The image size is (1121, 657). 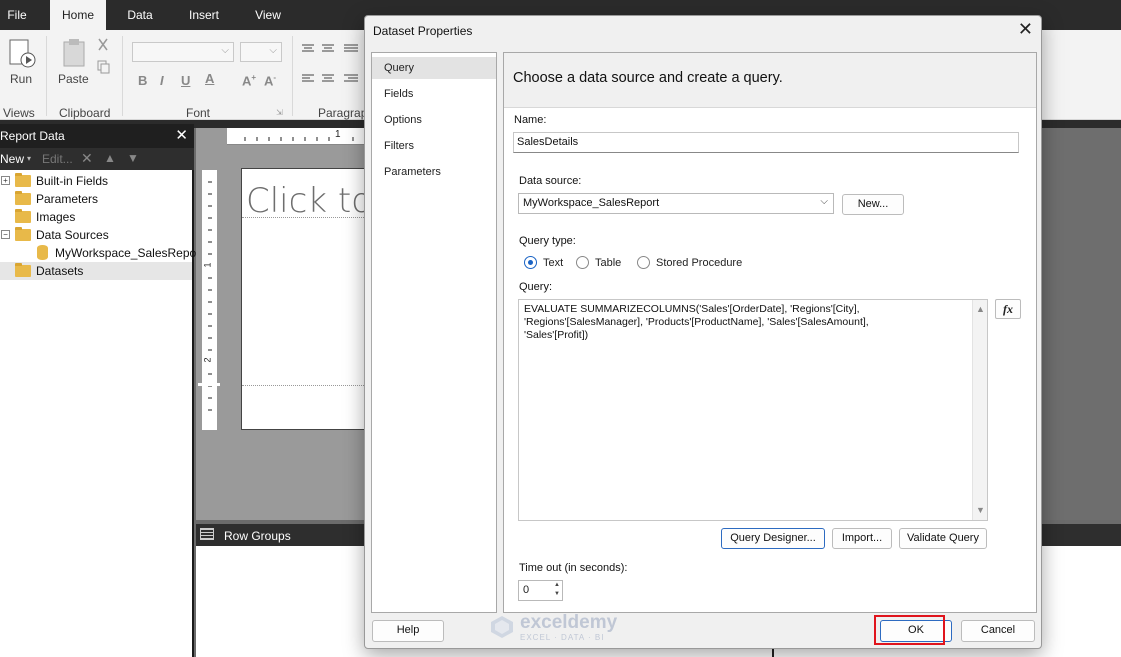 I want to click on tree-item-builtin-fields: + Built-in Fields, so click(x=96, y=181).